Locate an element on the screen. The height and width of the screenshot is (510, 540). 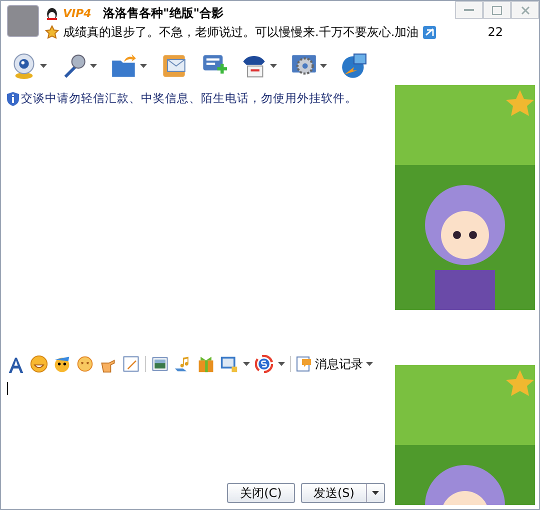
gift-box-icon is located at coordinates (206, 364).